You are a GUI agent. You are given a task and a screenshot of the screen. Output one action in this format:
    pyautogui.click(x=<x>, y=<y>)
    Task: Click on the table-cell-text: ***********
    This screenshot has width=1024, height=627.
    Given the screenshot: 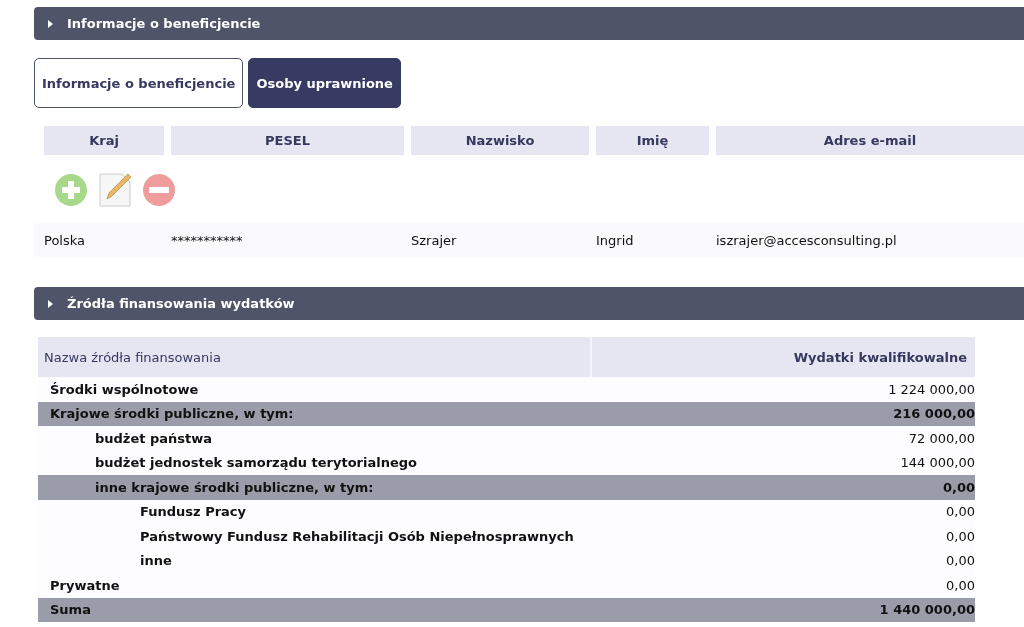 What is the action you would take?
    pyautogui.click(x=207, y=240)
    